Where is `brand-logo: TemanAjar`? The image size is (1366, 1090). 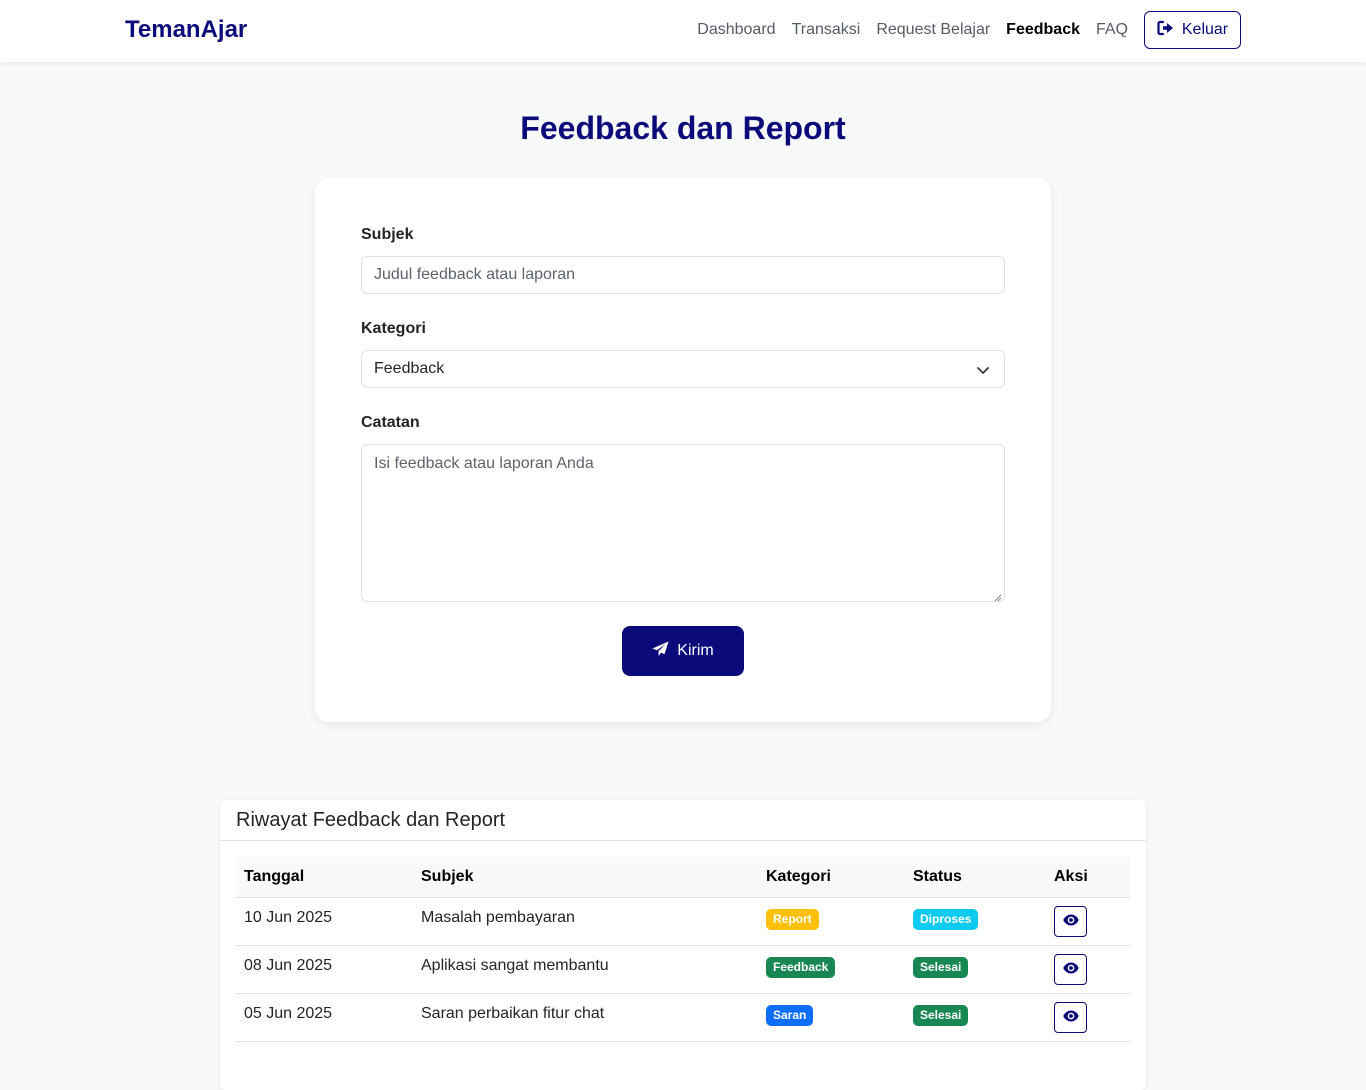
brand-logo: TemanAjar is located at coordinates (186, 30).